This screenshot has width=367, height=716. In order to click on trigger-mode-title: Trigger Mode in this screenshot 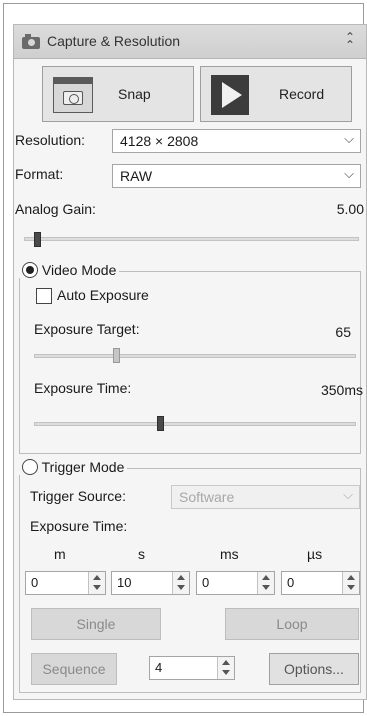, I will do `click(73, 467)`.